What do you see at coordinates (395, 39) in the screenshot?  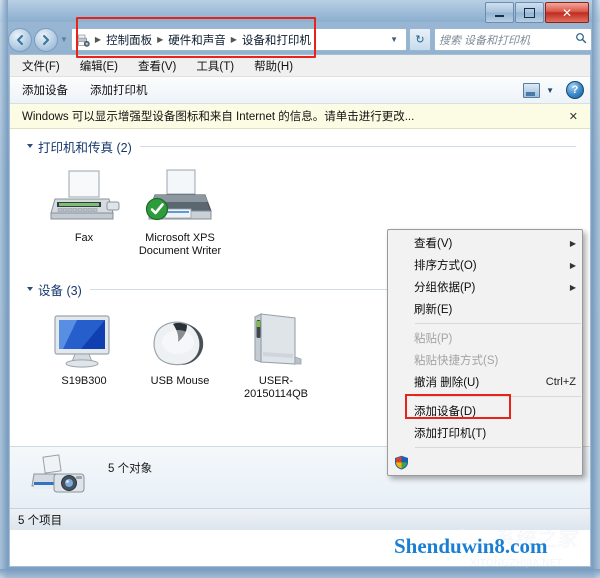 I see `address-dropdown-icon: ▼` at bounding box center [395, 39].